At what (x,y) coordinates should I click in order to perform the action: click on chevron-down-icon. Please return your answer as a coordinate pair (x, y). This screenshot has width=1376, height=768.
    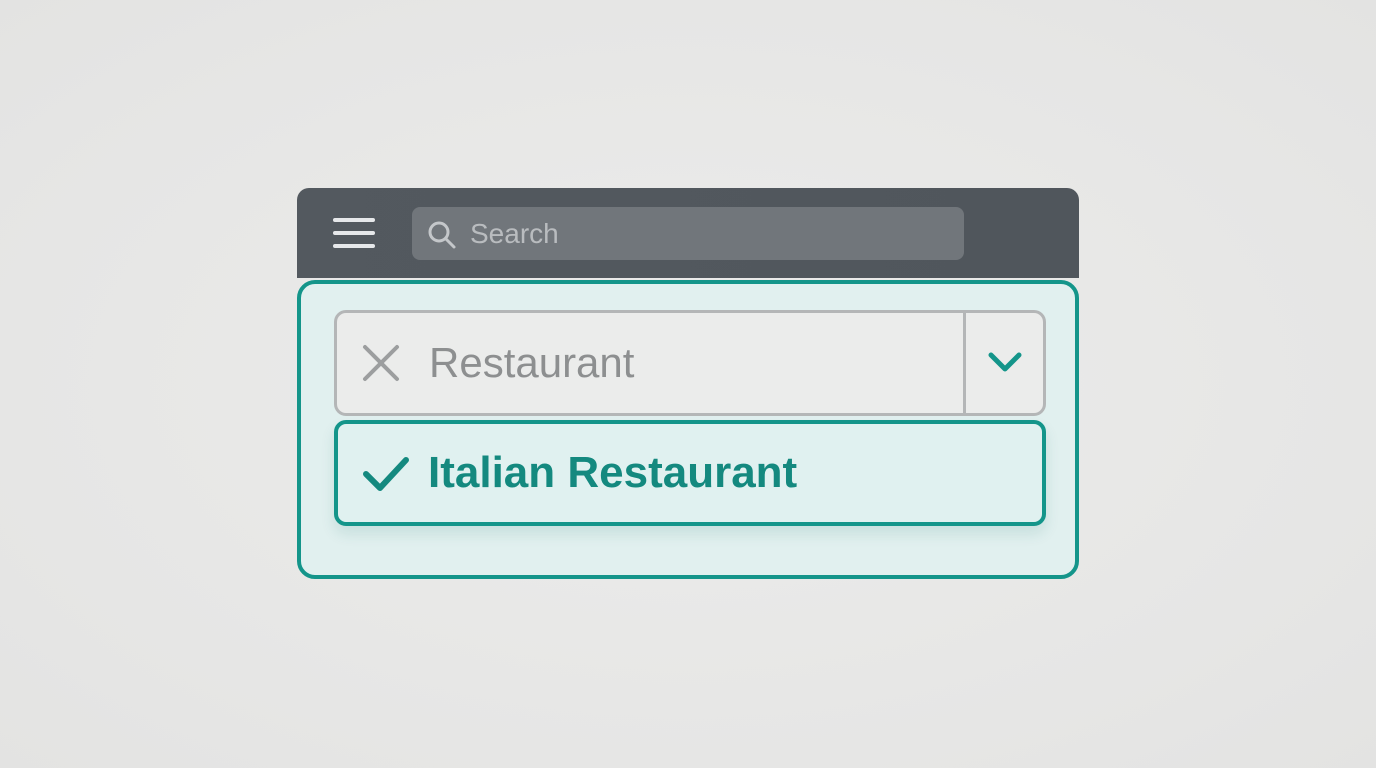
    Looking at the image, I should click on (1004, 363).